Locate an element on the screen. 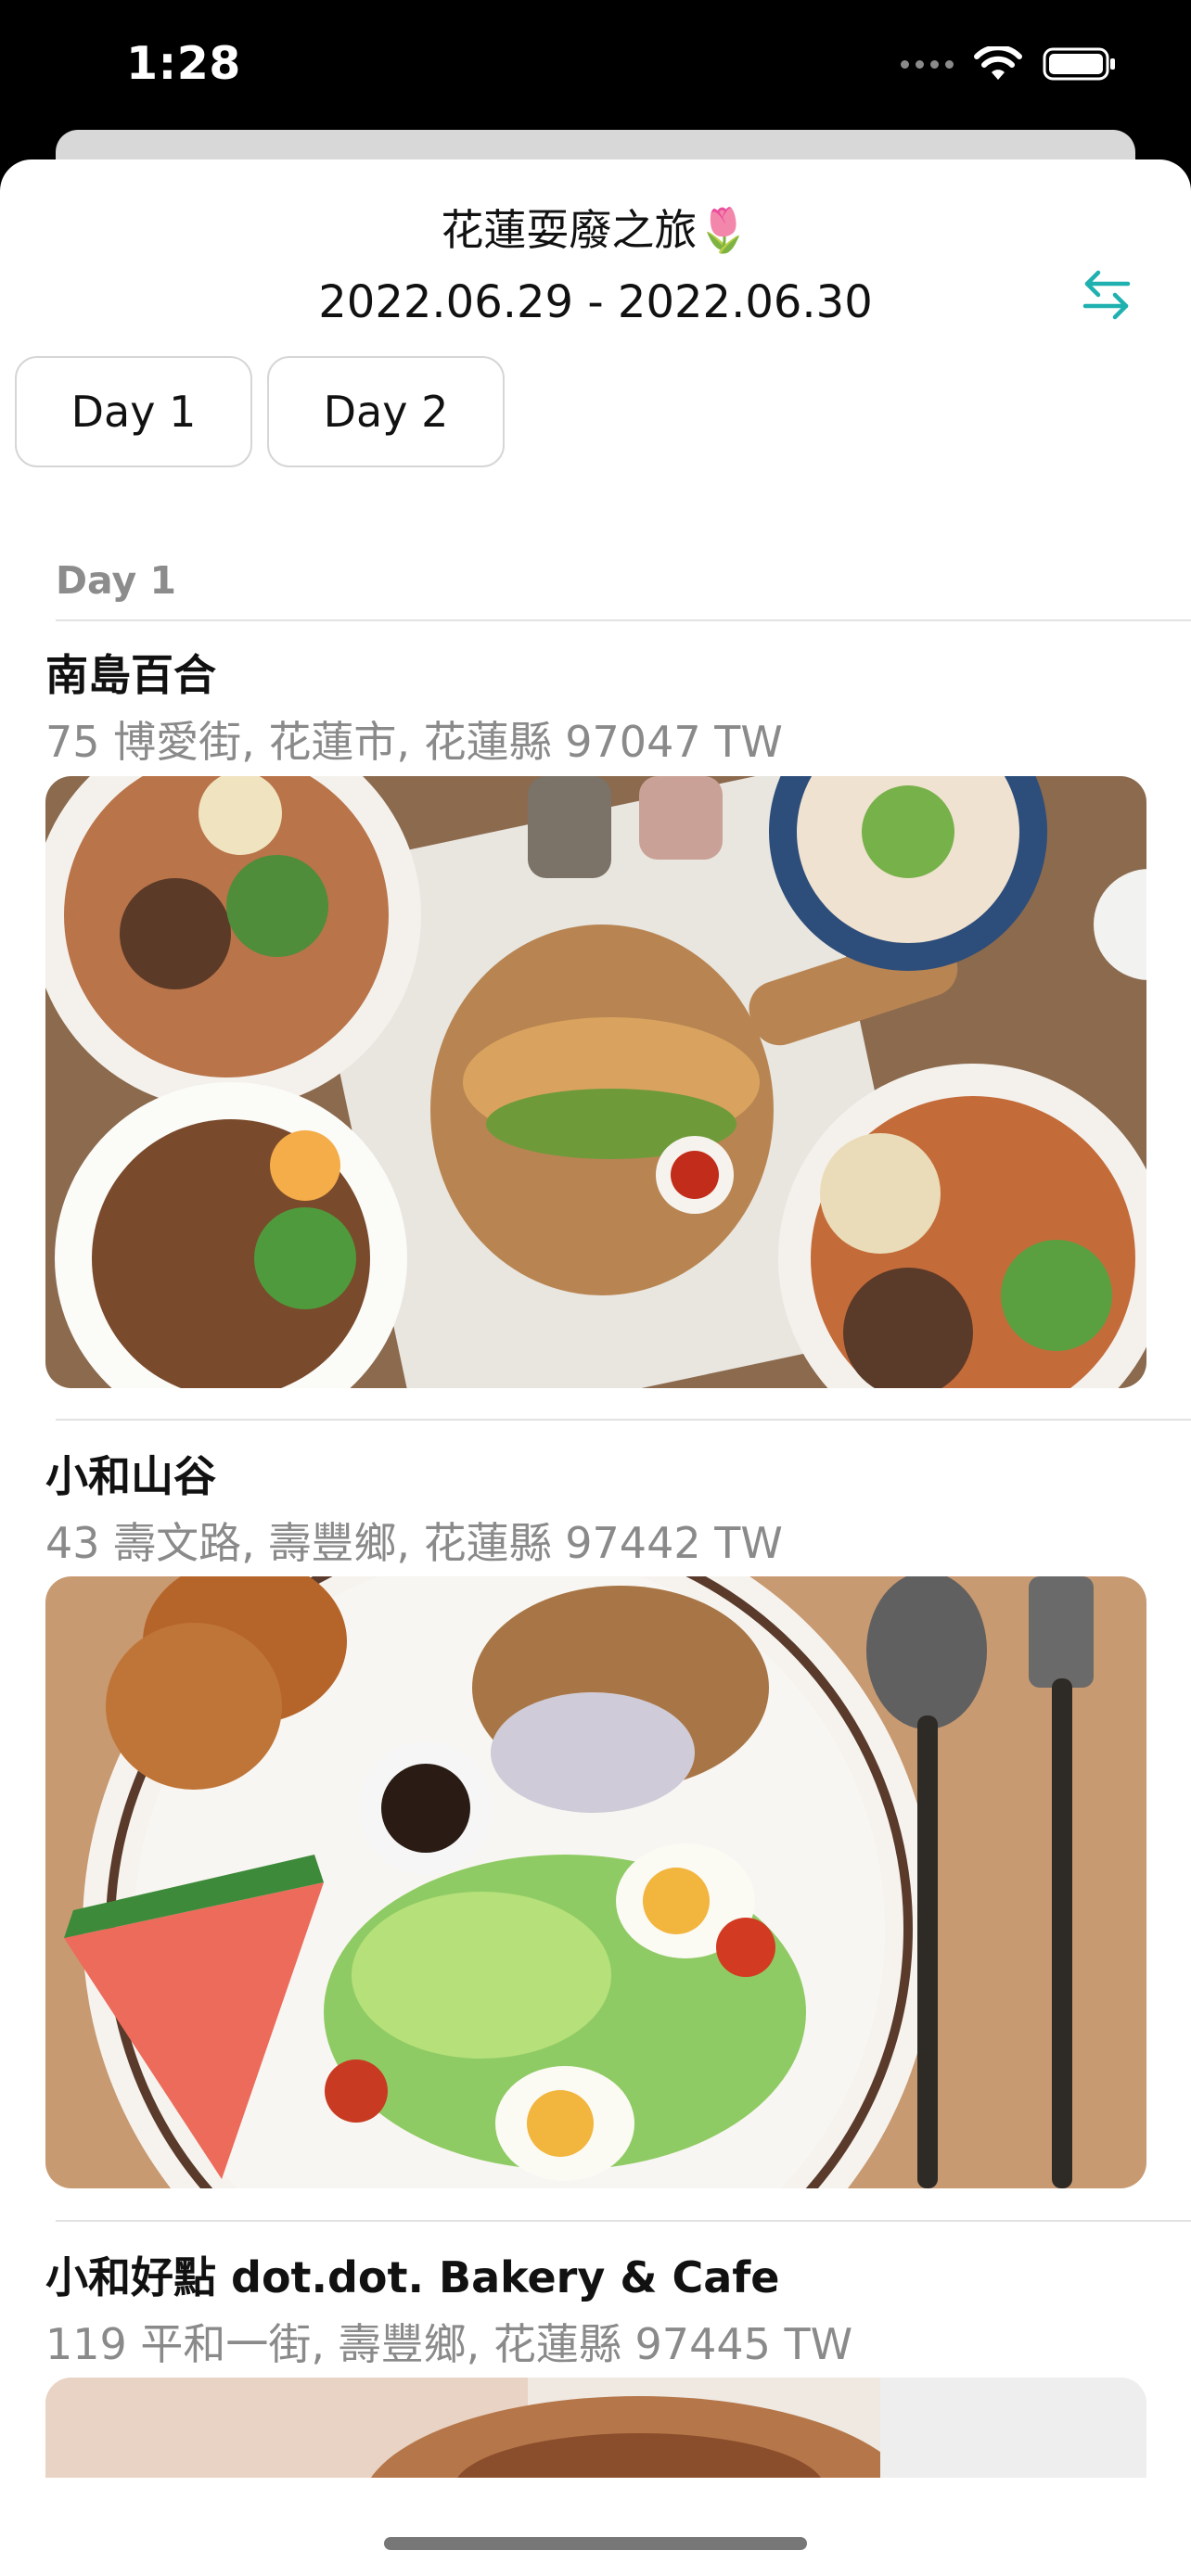 This screenshot has height=2576, width=1191. arrows-swap-icon is located at coordinates (1106, 293).